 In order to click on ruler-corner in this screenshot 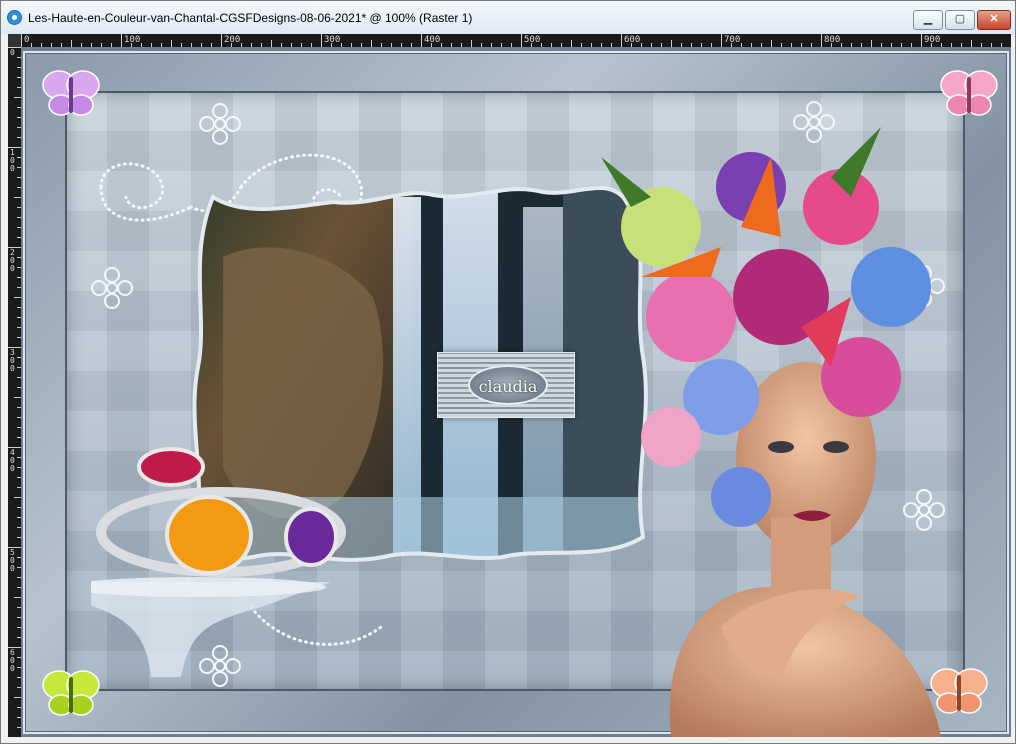, I will do `click(14, 40)`.